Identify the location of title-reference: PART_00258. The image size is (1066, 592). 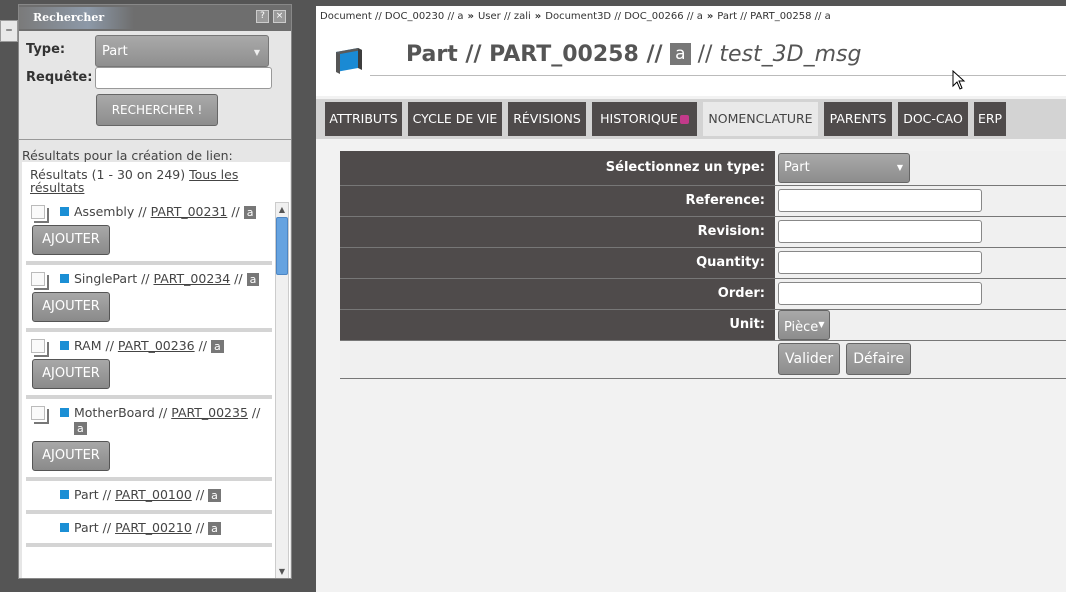
(564, 54).